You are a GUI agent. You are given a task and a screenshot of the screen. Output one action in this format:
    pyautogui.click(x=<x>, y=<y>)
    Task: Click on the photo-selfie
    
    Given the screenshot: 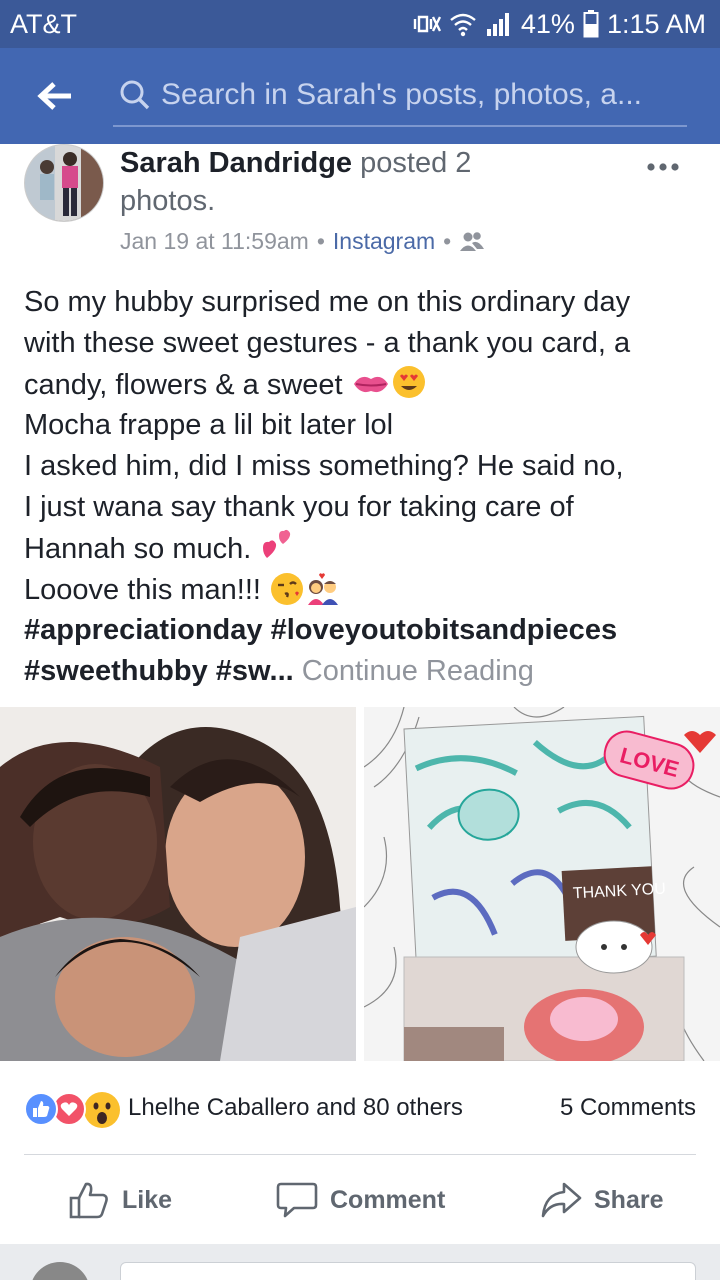 What is the action you would take?
    pyautogui.click(x=178, y=884)
    